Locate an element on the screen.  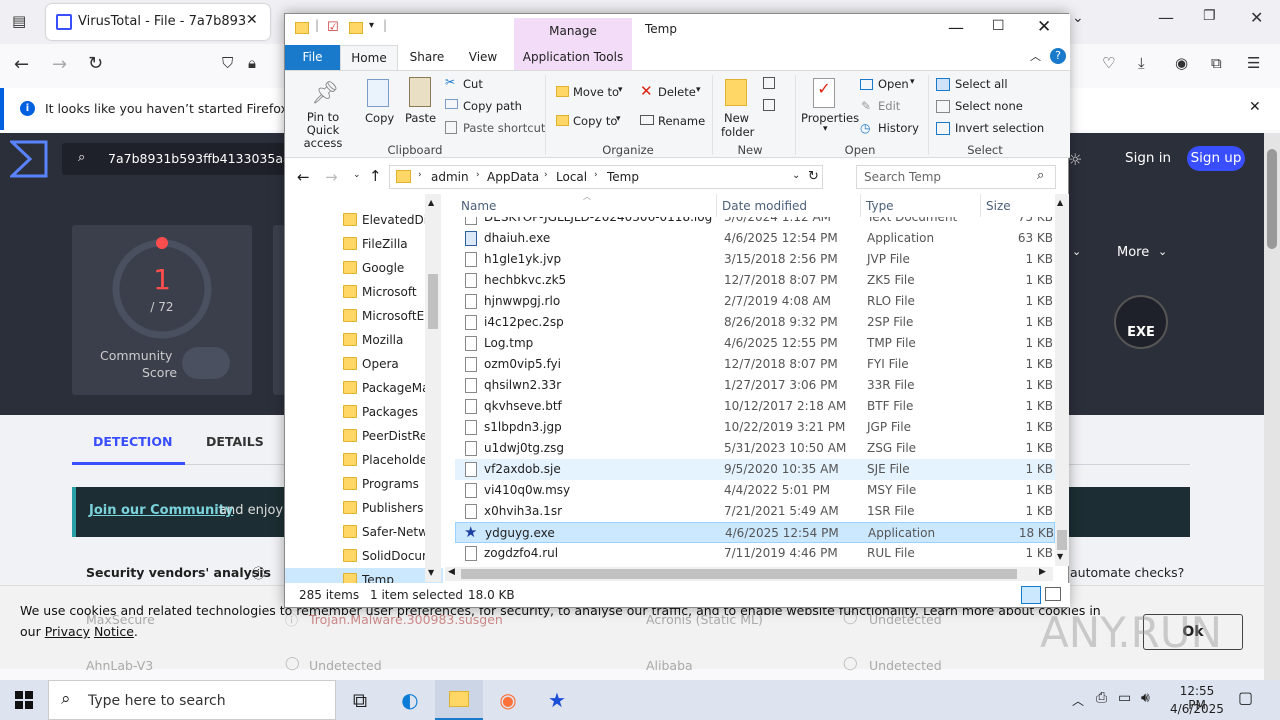
nav-folder-item: Placeholder is located at coordinates (364, 460).